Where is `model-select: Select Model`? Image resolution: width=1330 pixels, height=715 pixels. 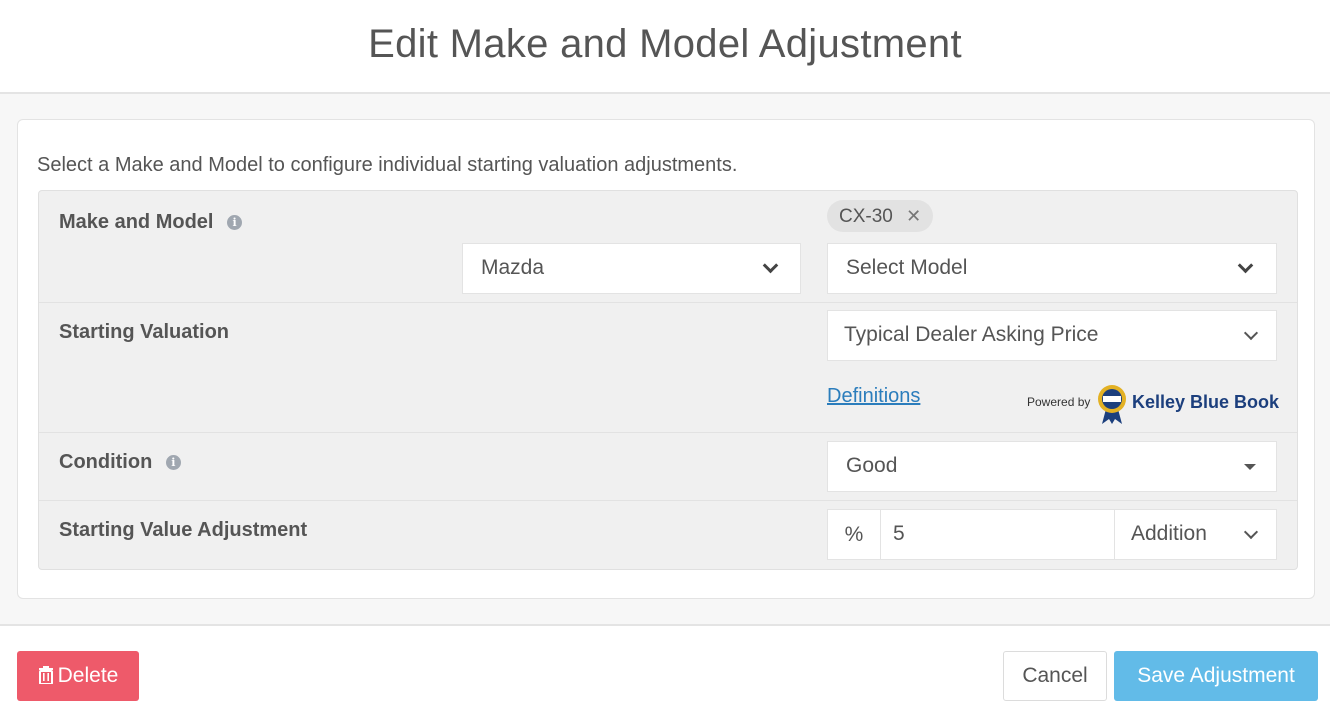 model-select: Select Model is located at coordinates (1052, 268).